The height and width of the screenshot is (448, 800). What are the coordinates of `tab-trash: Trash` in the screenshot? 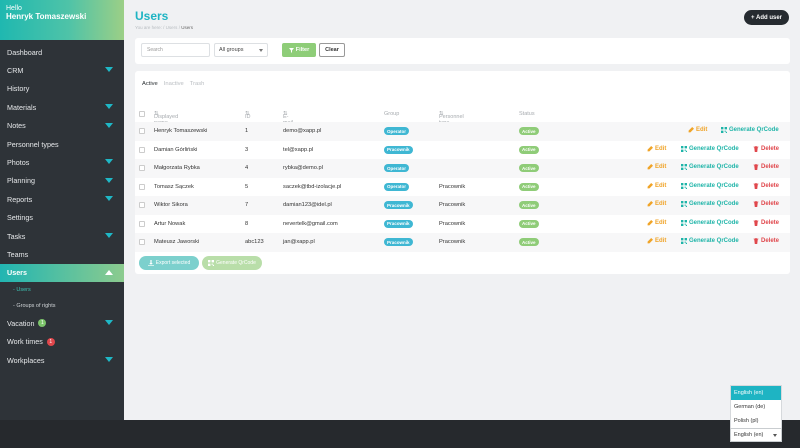 It's located at (197, 84).